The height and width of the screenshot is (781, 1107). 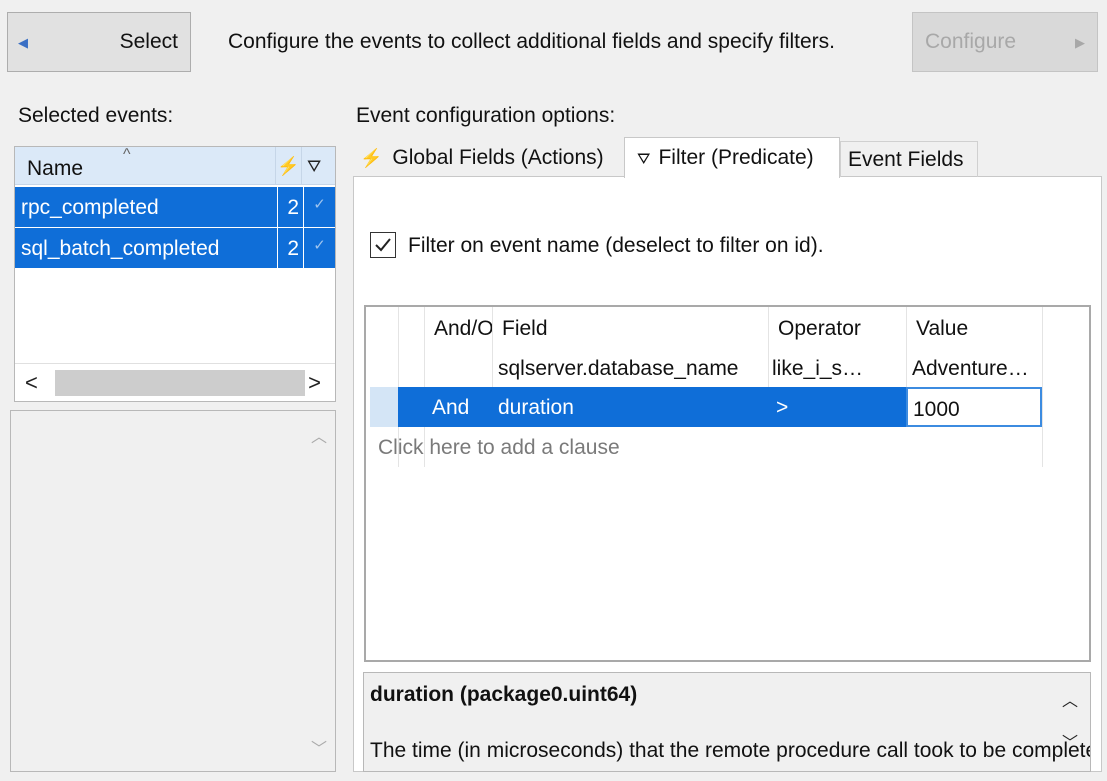 I want to click on value-column-header: Value, so click(x=978, y=329).